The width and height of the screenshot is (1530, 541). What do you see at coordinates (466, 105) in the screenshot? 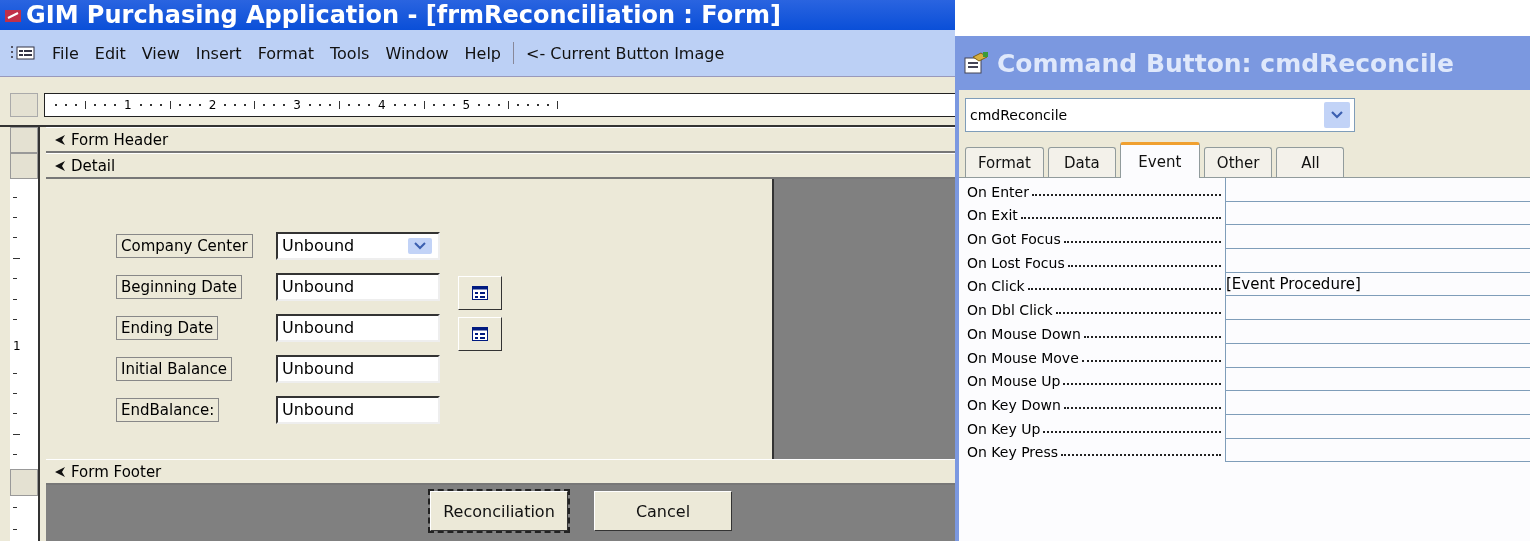
I see `ruler-number: 5` at bounding box center [466, 105].